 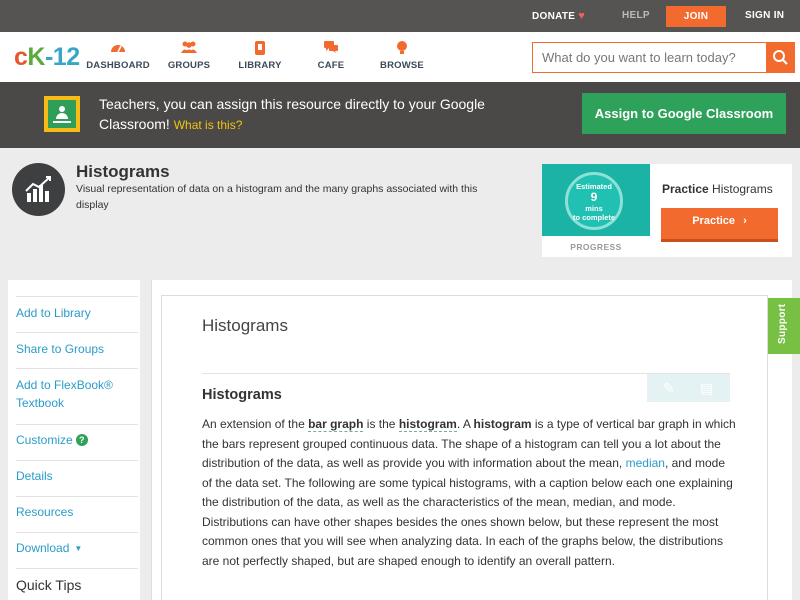 What do you see at coordinates (189, 65) in the screenshot?
I see `nav-groups-label: GROUPS` at bounding box center [189, 65].